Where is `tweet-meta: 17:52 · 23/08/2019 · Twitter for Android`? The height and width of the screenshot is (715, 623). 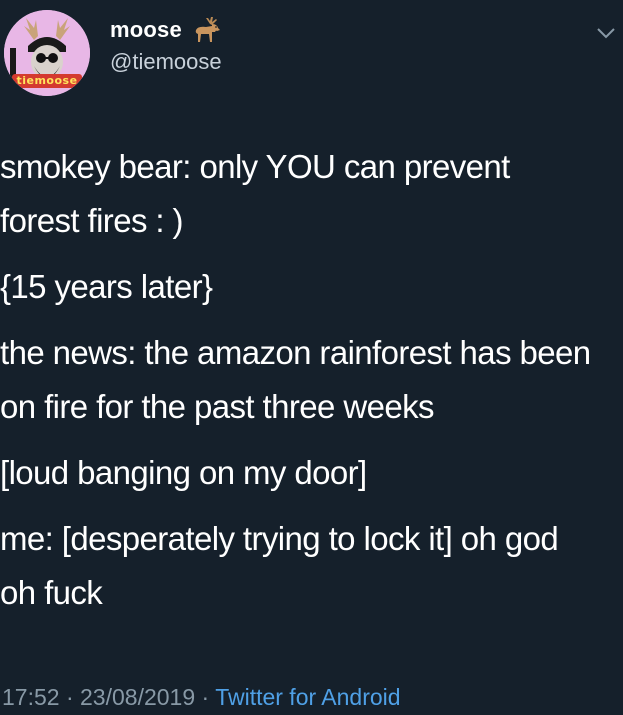
tweet-meta: 17:52 · 23/08/2019 · Twitter for Android is located at coordinates (201, 697).